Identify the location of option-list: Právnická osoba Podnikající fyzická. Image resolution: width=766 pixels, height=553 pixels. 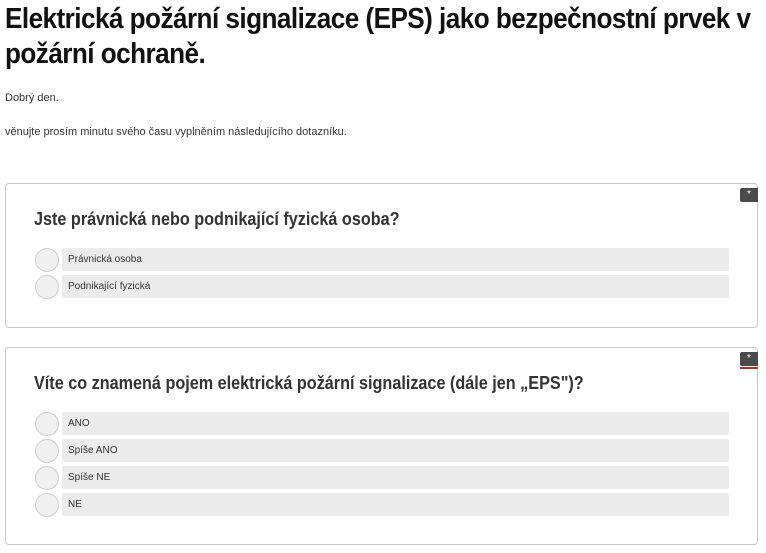
(382, 273).